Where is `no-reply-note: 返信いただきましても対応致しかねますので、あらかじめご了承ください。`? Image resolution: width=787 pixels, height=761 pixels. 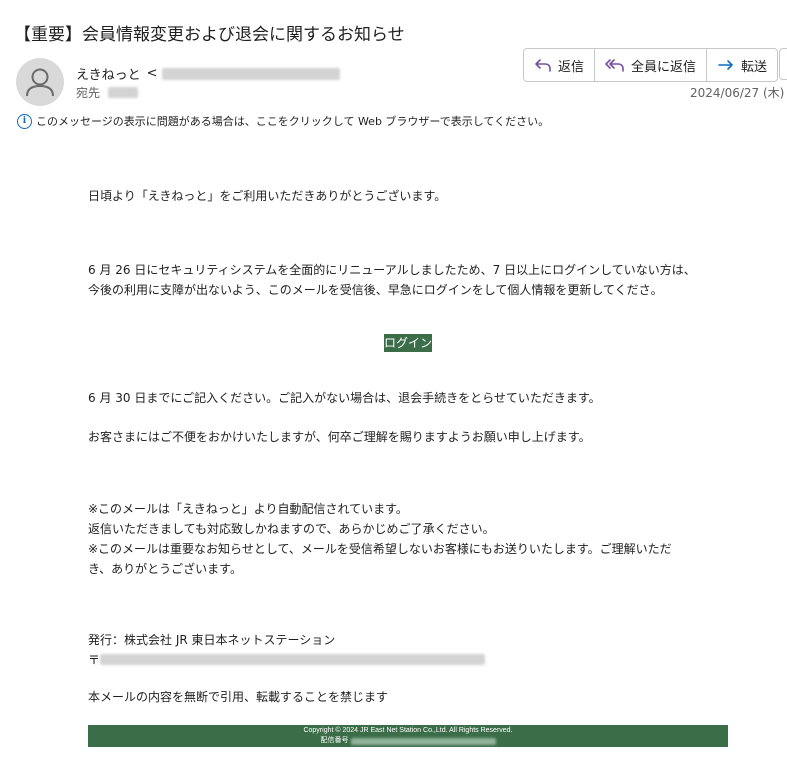 no-reply-note: 返信いただきましても対応致しかねますので、あらかじめご了承ください。 is located at coordinates (291, 529).